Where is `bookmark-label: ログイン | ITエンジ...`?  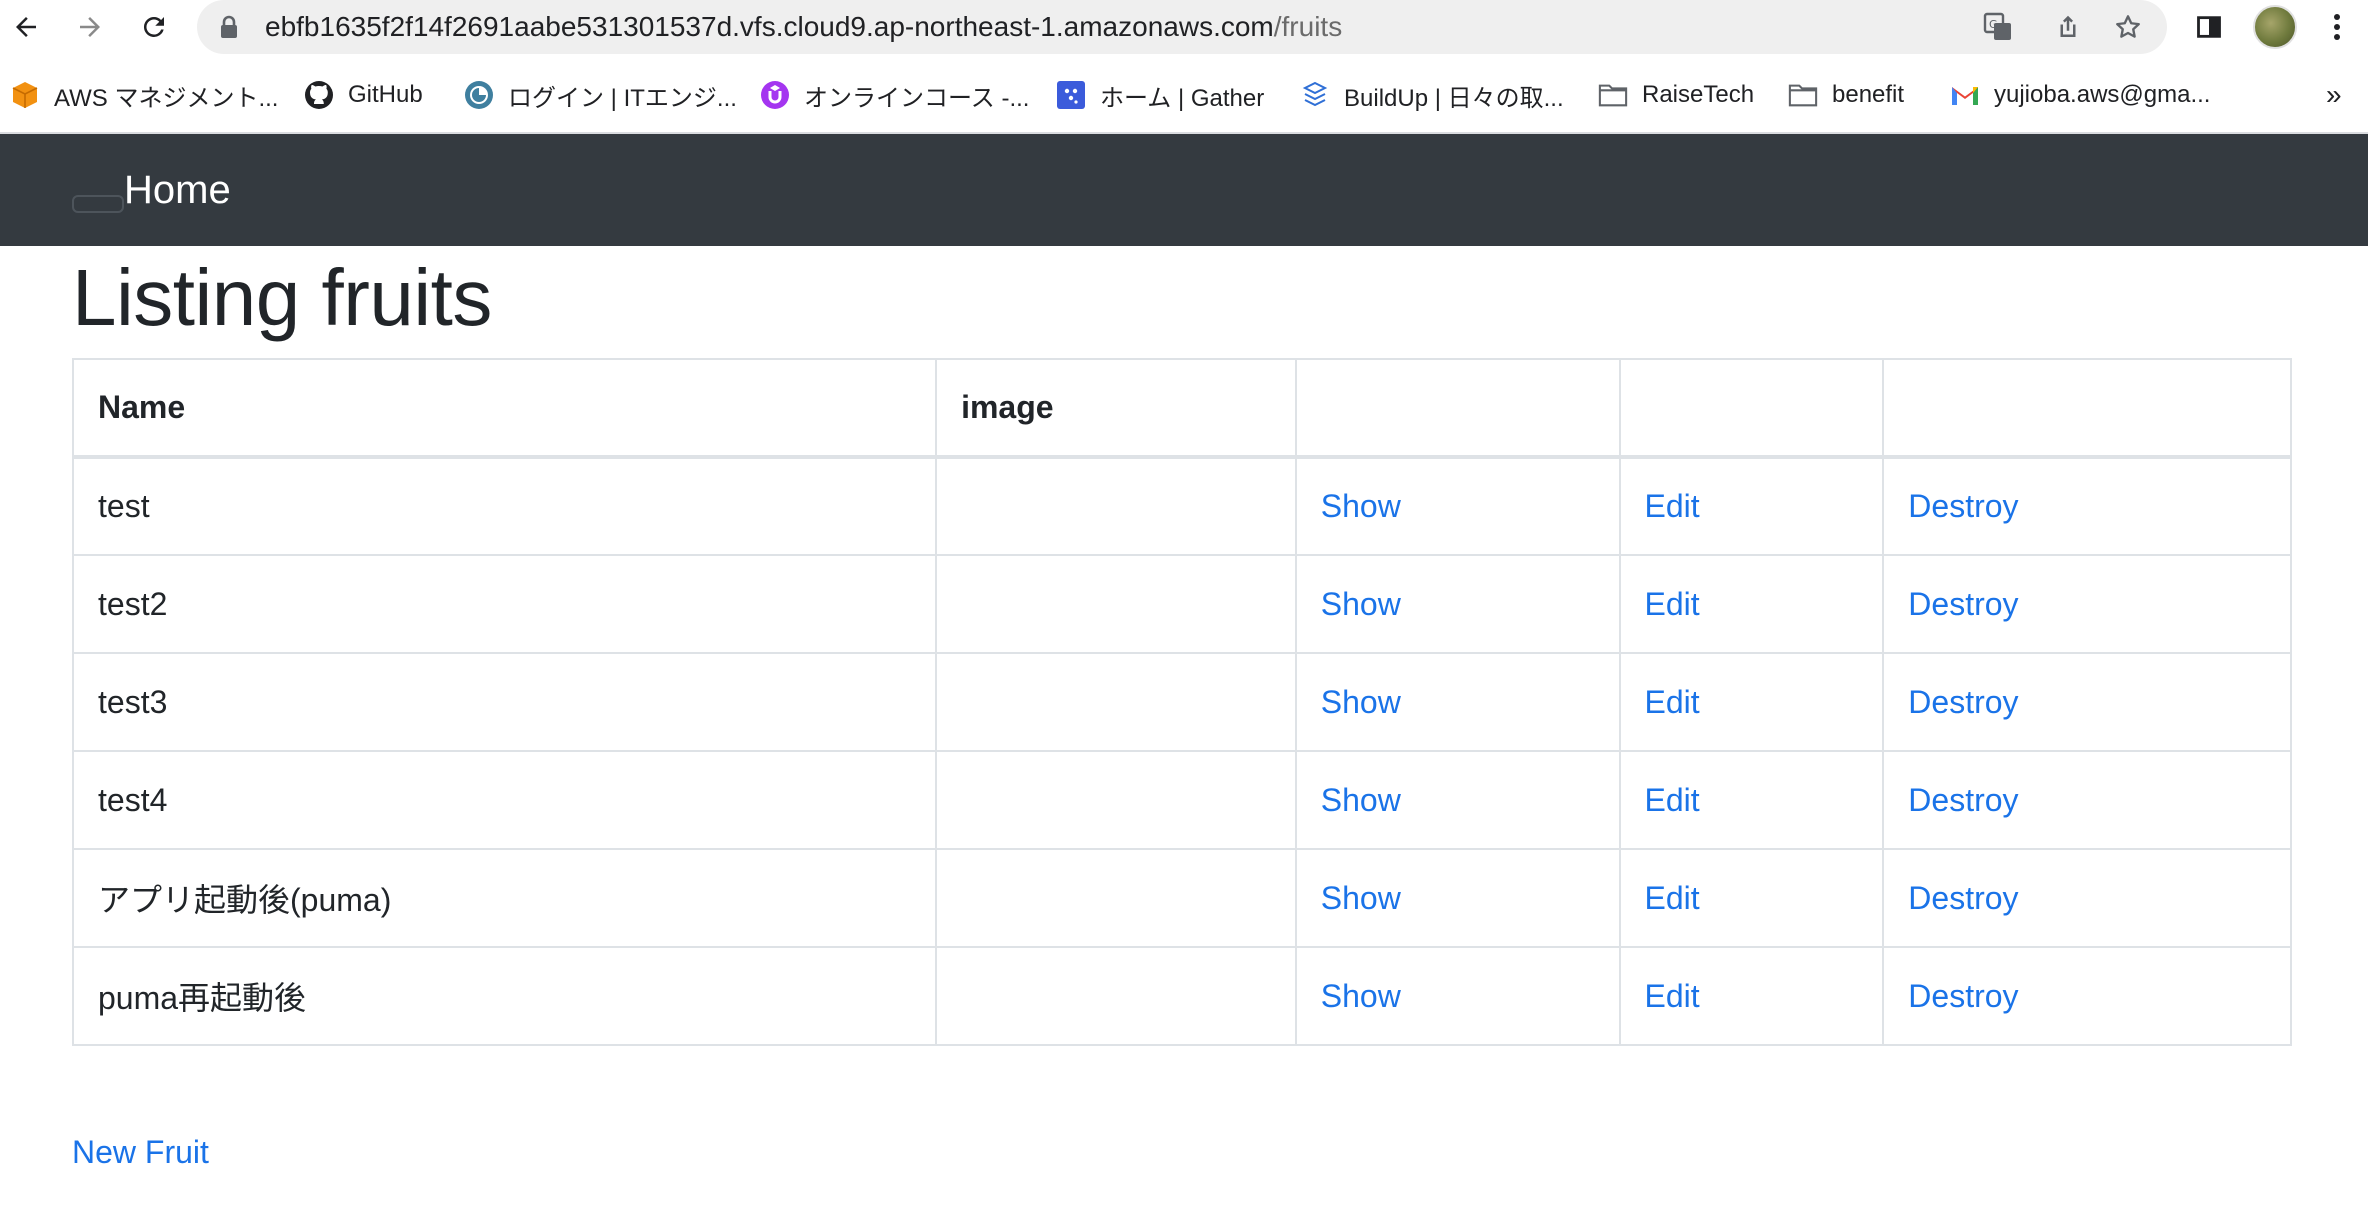
bookmark-label: ログイン | ITエンジ... is located at coordinates (622, 98).